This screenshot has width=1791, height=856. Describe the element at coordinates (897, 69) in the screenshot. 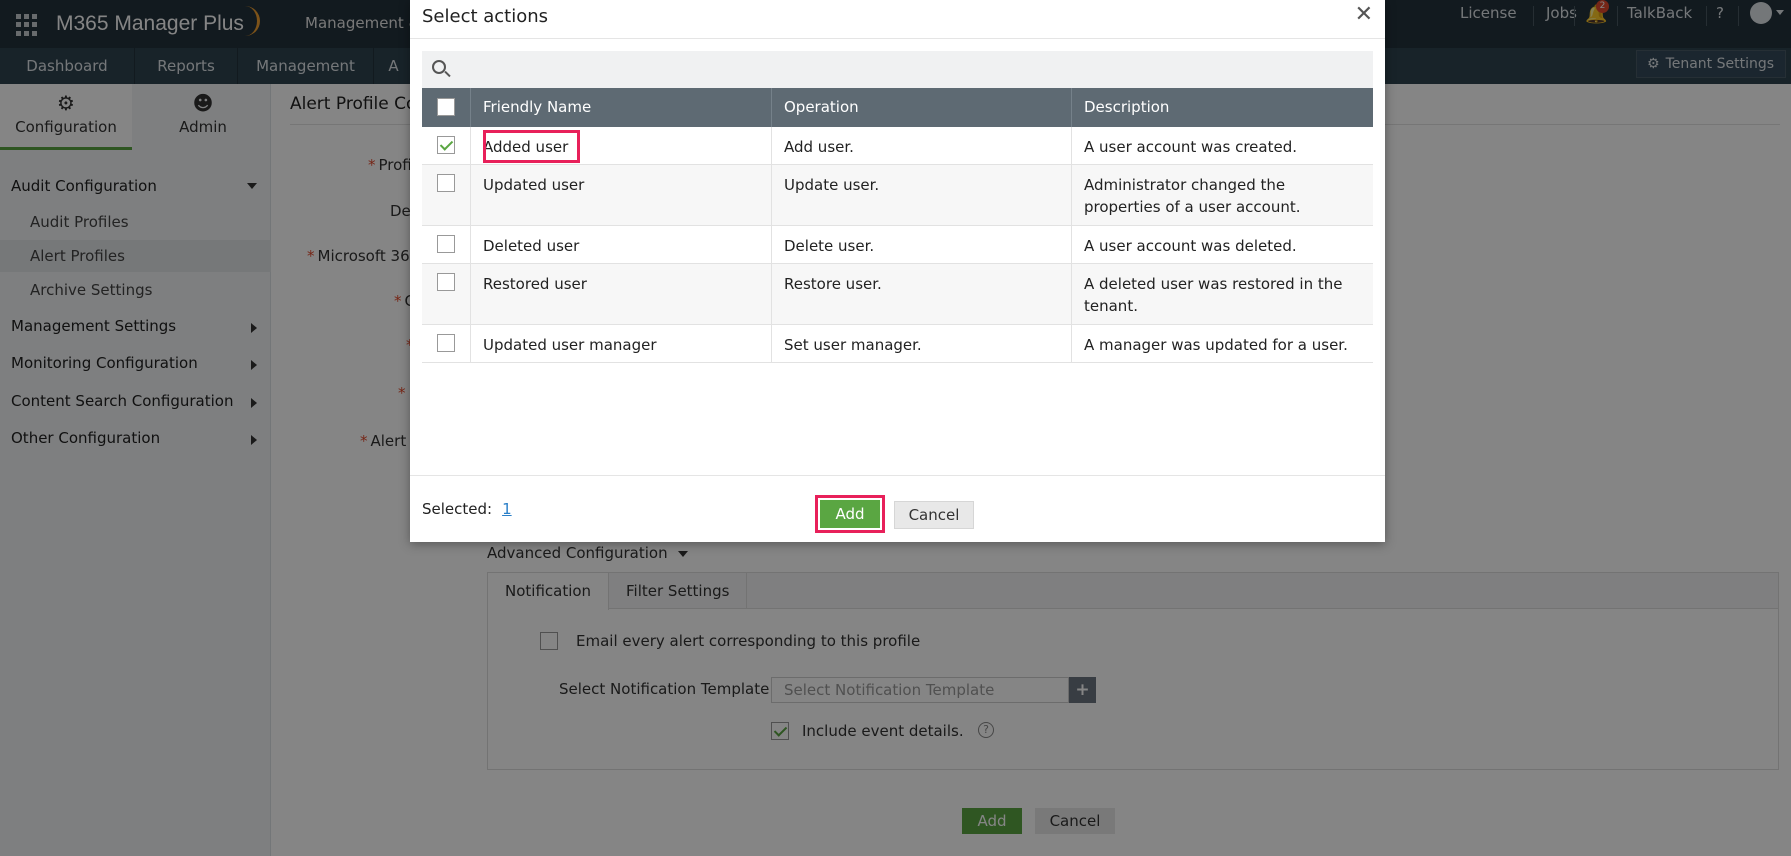

I see `search-bar` at that location.